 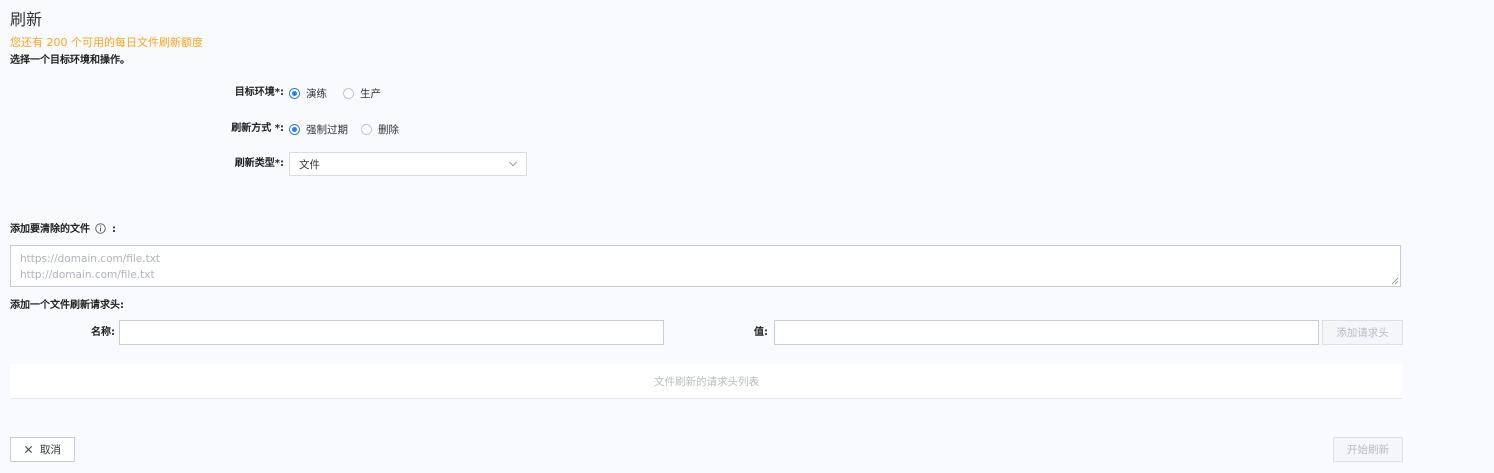 What do you see at coordinates (70, 60) in the screenshot?
I see `intro-text: 选择一个目标环境和操作。` at bounding box center [70, 60].